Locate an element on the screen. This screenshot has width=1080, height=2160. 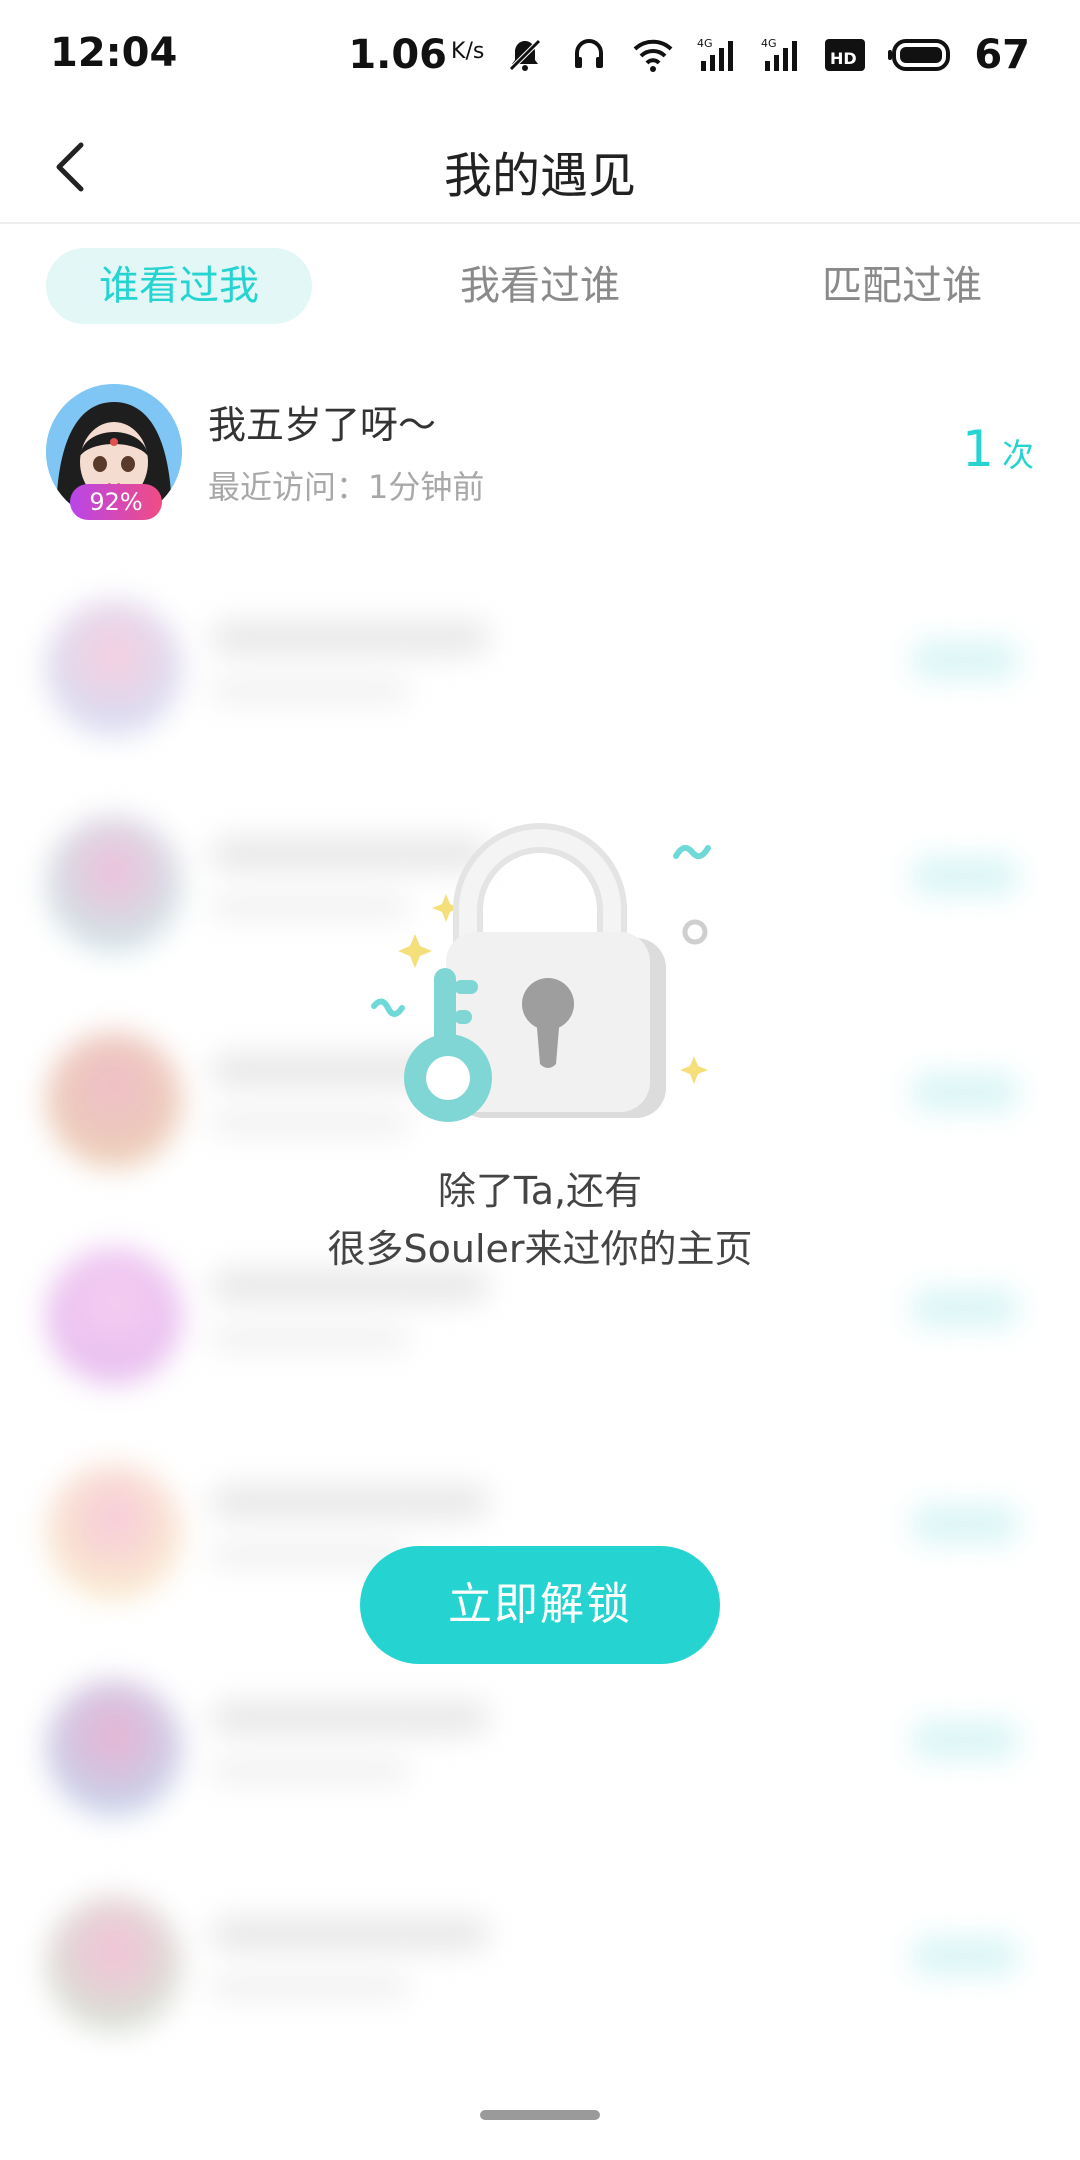
status-bar: 12:04 1.06 K/s 4G 4G HD 67 is located at coordinates (540, 55).